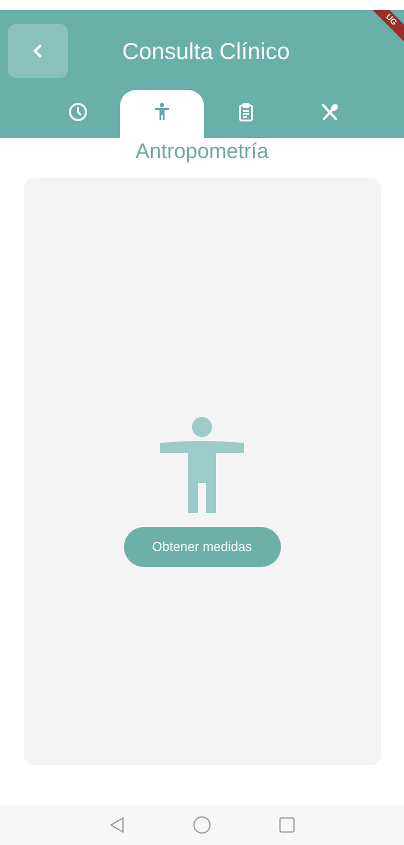 This screenshot has width=404, height=845. Describe the element at coordinates (202, 825) in the screenshot. I see `home-circle-icon` at that location.